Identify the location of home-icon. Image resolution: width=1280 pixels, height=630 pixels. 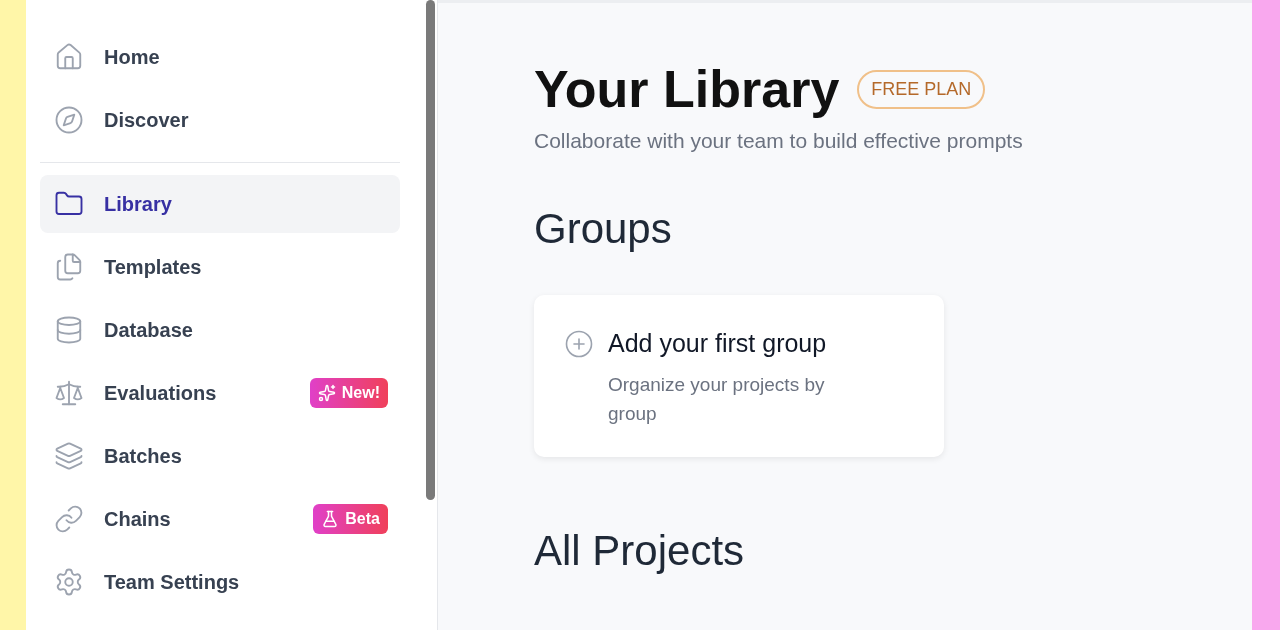
(69, 57).